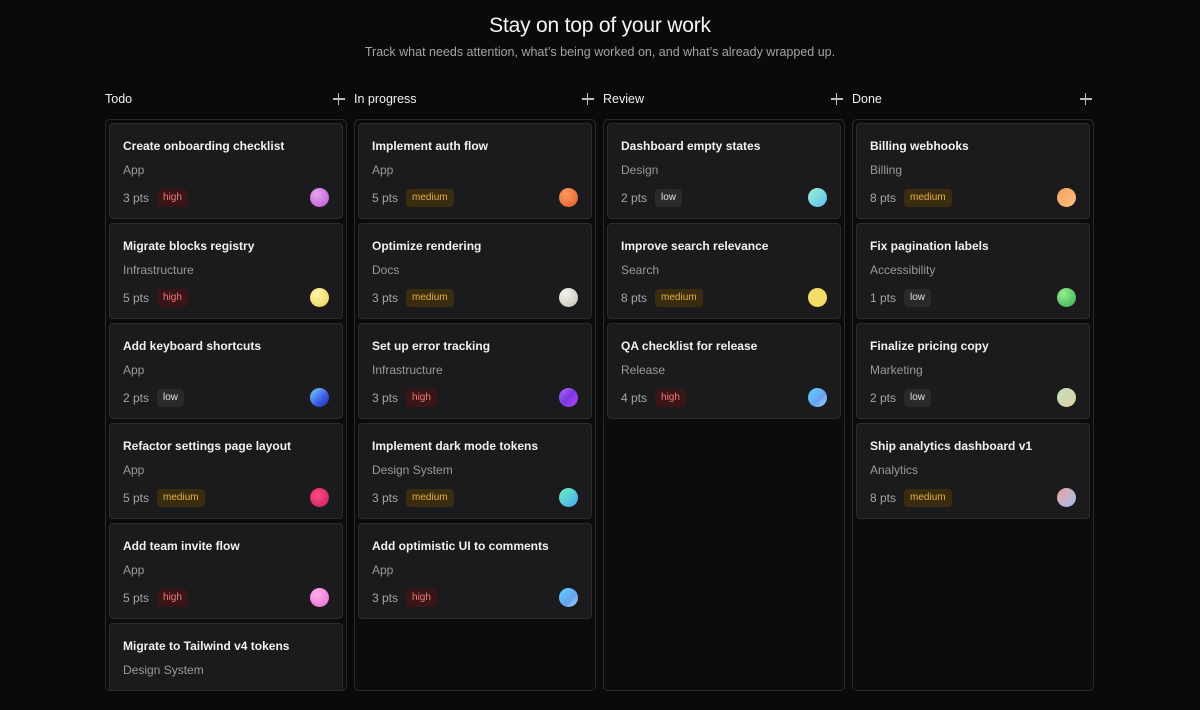  I want to click on card-project: Design, so click(640, 170).